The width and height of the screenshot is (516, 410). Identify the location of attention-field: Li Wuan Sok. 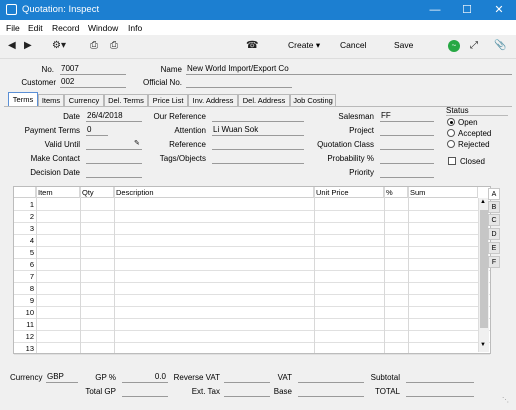
(258, 130).